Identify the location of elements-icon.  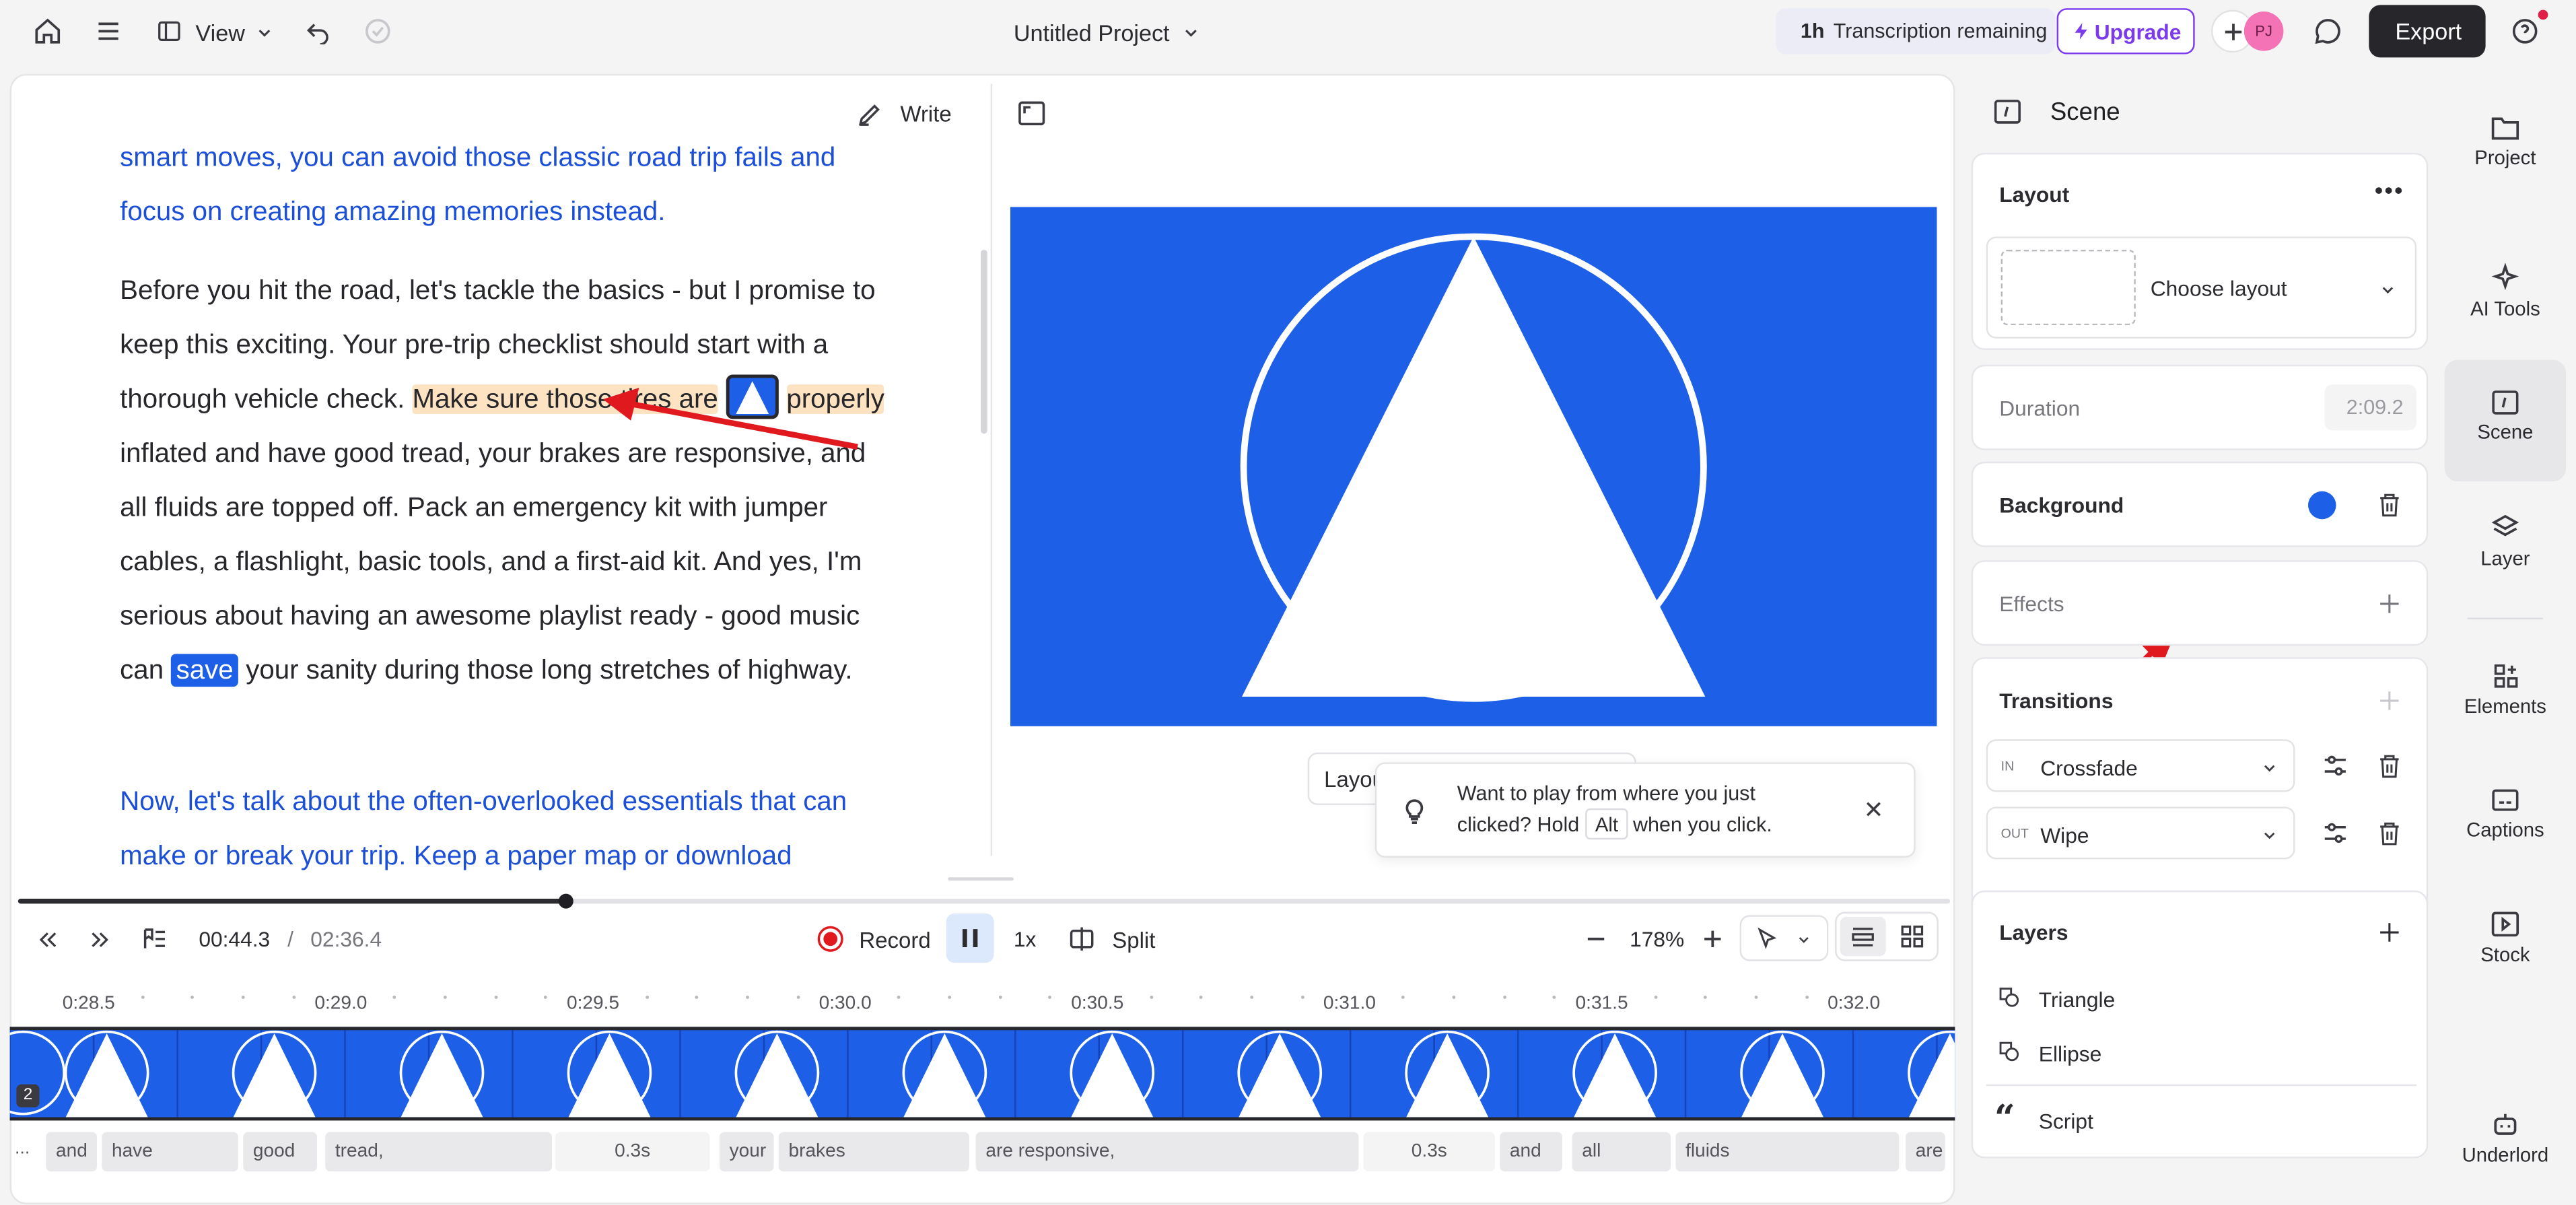
(2505, 676).